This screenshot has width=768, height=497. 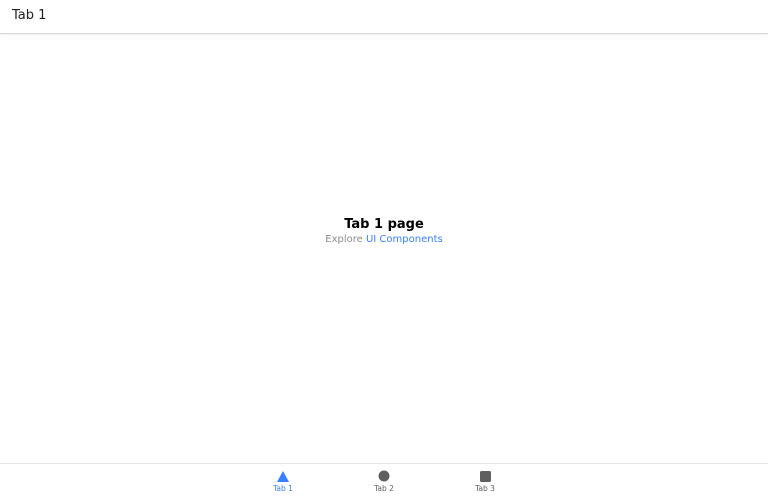 I want to click on ui-components-link: UI Components, so click(x=404, y=239).